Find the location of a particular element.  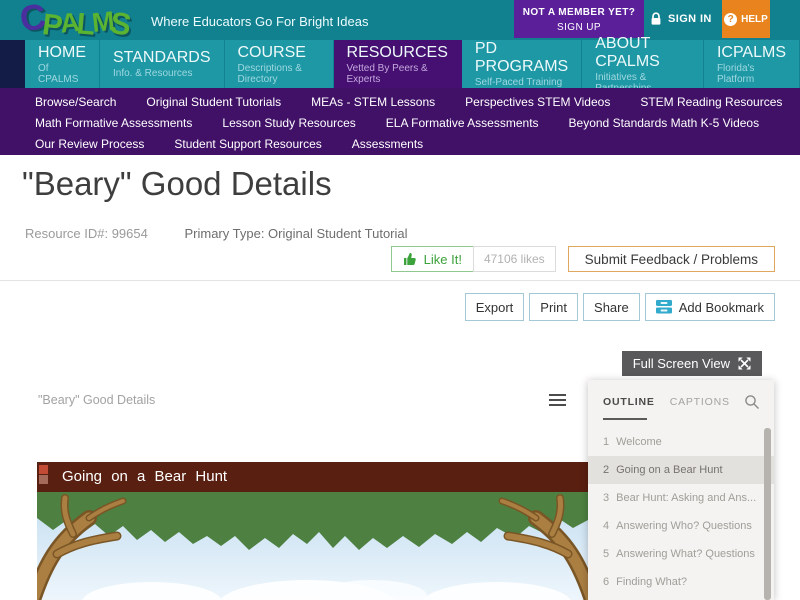

nav-tab-about-cpalms: ABOUT CPALMS Initiatives & Partnerships is located at coordinates (643, 64).